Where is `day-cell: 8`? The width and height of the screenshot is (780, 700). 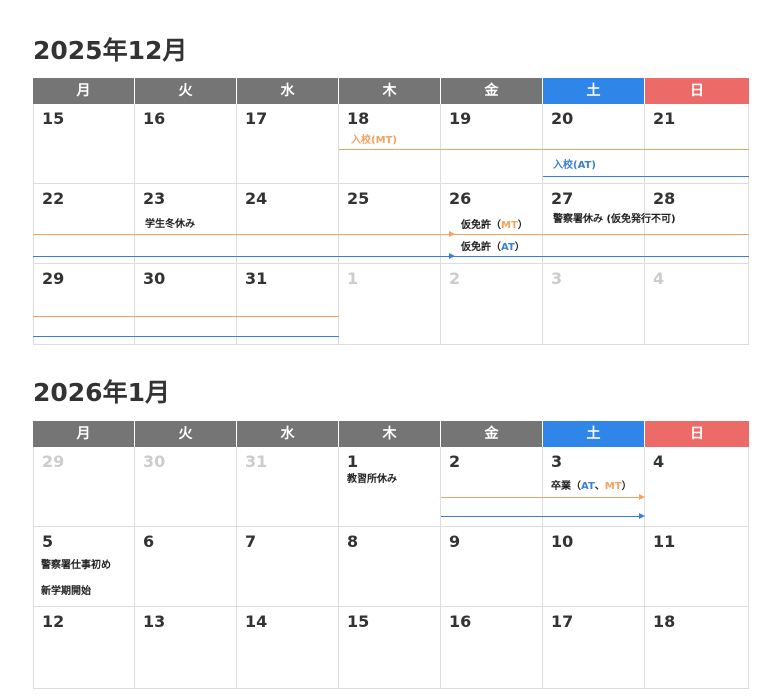 day-cell: 8 is located at coordinates (390, 567).